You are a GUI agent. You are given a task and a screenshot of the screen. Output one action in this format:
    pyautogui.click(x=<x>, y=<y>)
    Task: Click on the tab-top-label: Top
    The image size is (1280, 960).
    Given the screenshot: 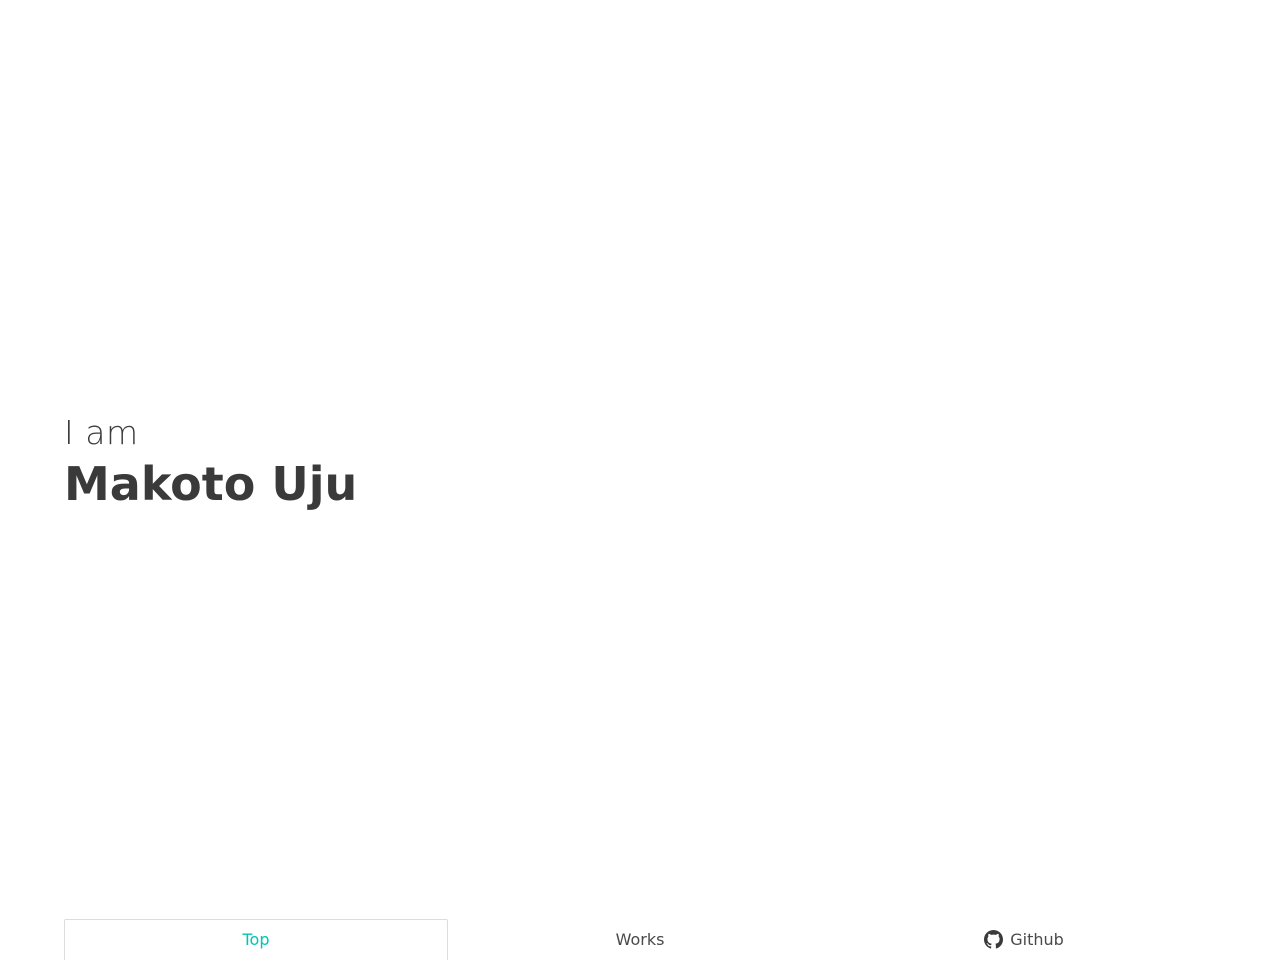 What is the action you would take?
    pyautogui.click(x=256, y=939)
    